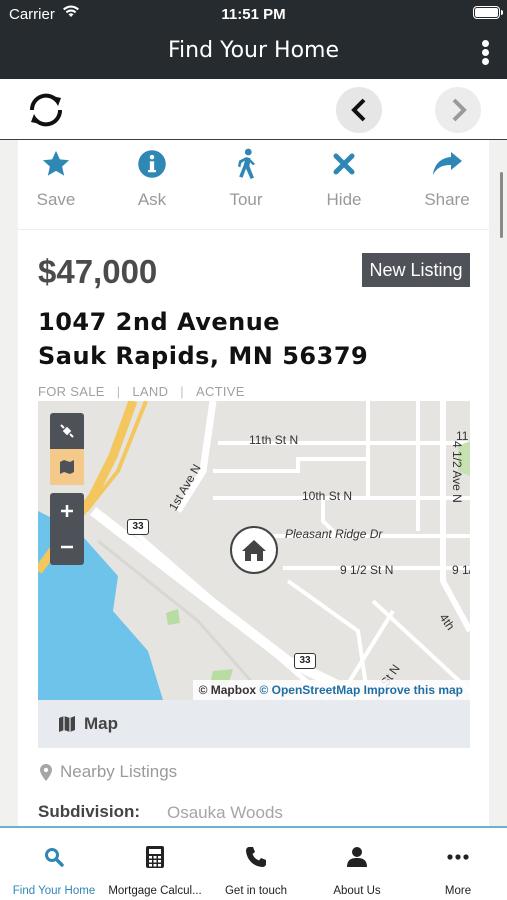  I want to click on next-button, so click(458, 110).